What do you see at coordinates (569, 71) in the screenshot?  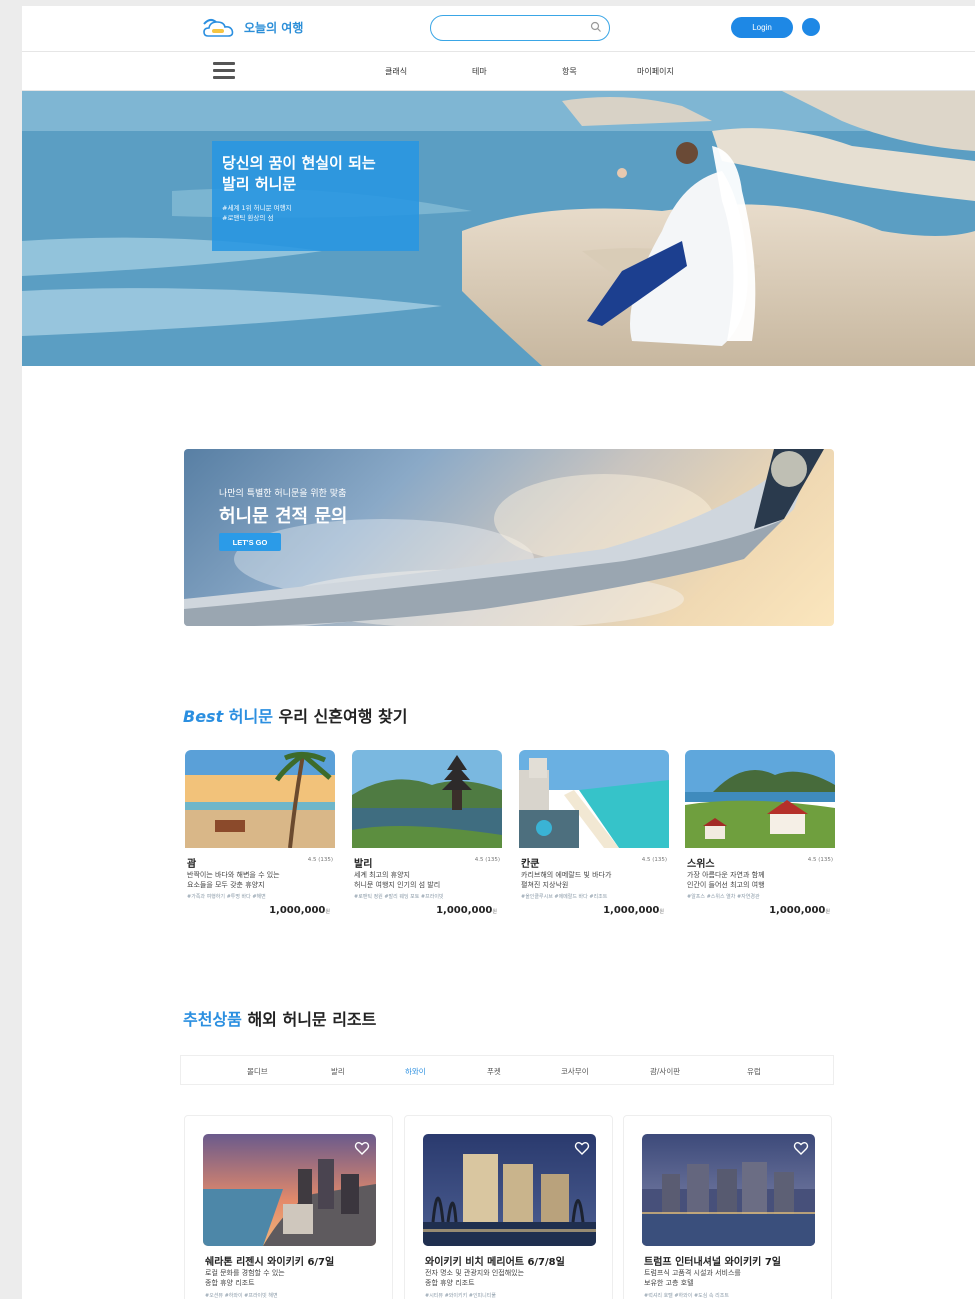 I see `nav-item-category: 항목` at bounding box center [569, 71].